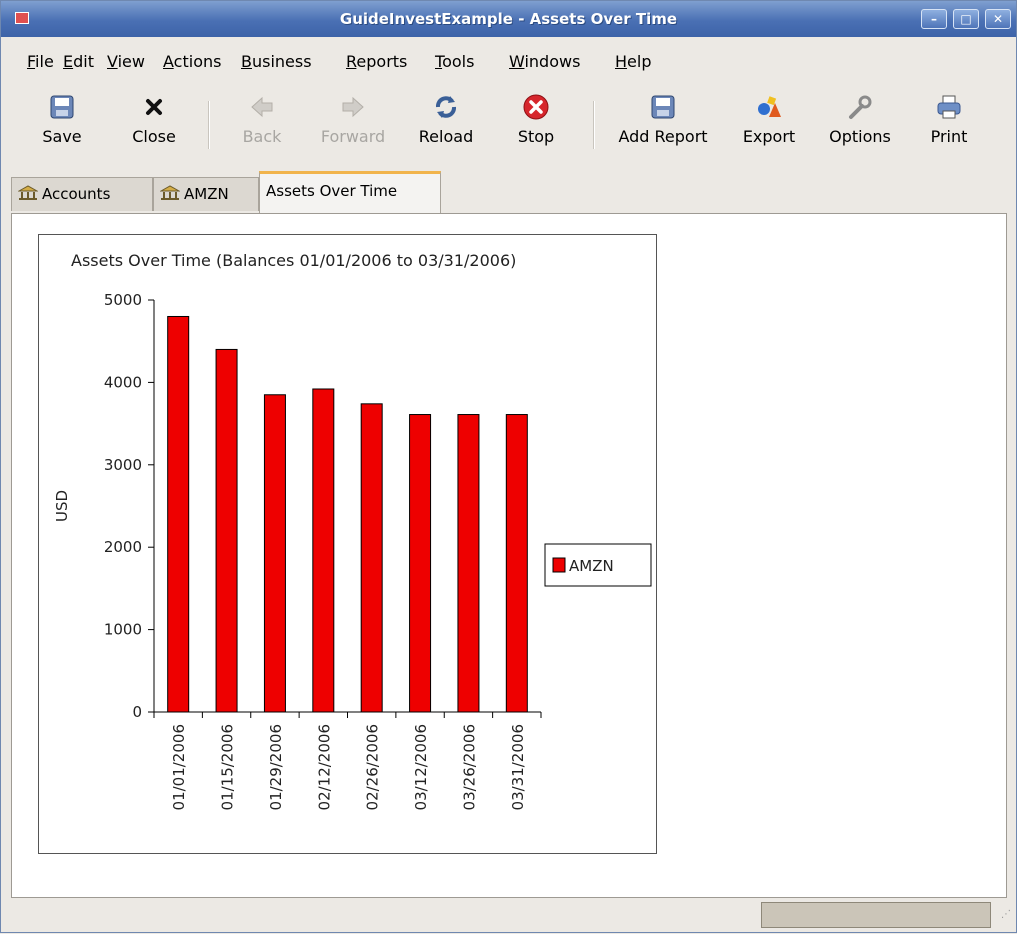 This screenshot has height=934, width=1017. I want to click on legend-swatch, so click(559, 565).